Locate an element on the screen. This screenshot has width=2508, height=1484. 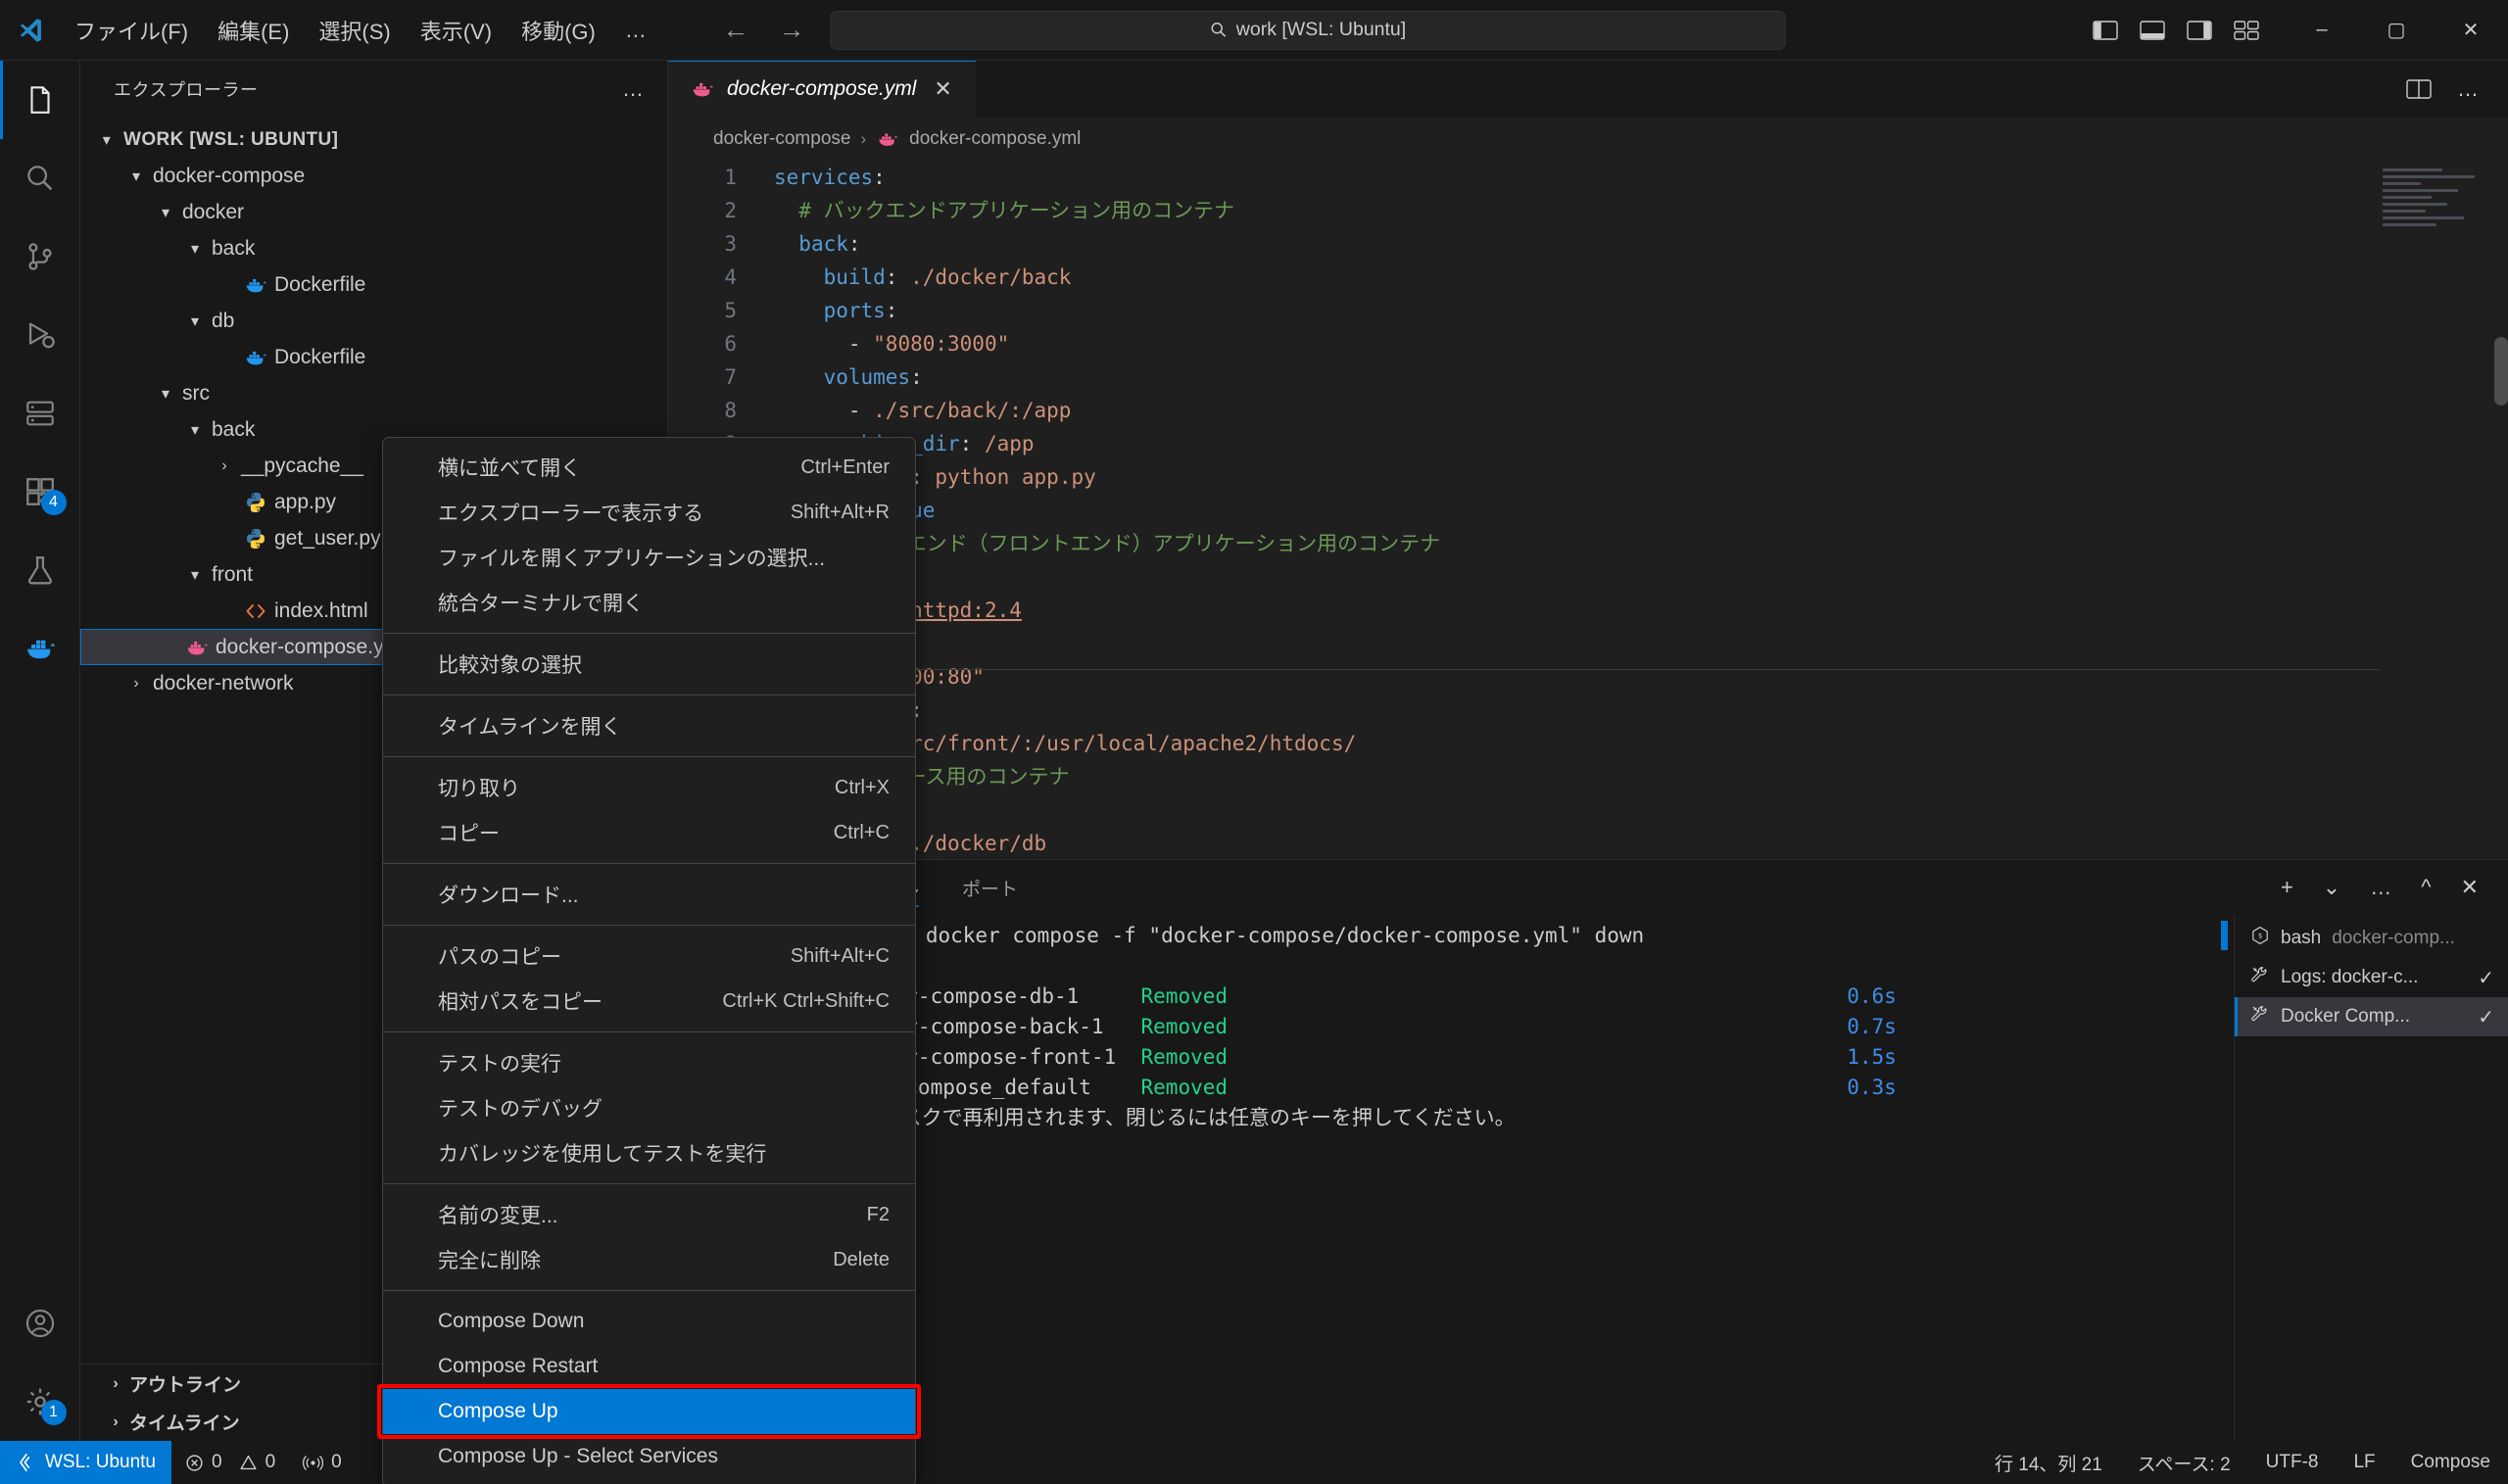
context-menu-item: コピー Ctrl+C is located at coordinates (649, 832).